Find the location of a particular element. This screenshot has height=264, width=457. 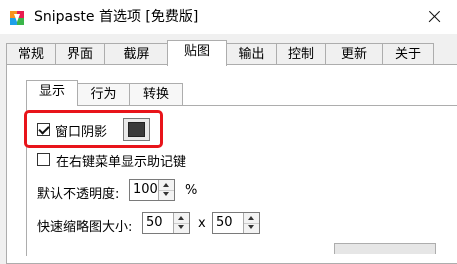

snipaste-logo-icon is located at coordinates (17, 18).